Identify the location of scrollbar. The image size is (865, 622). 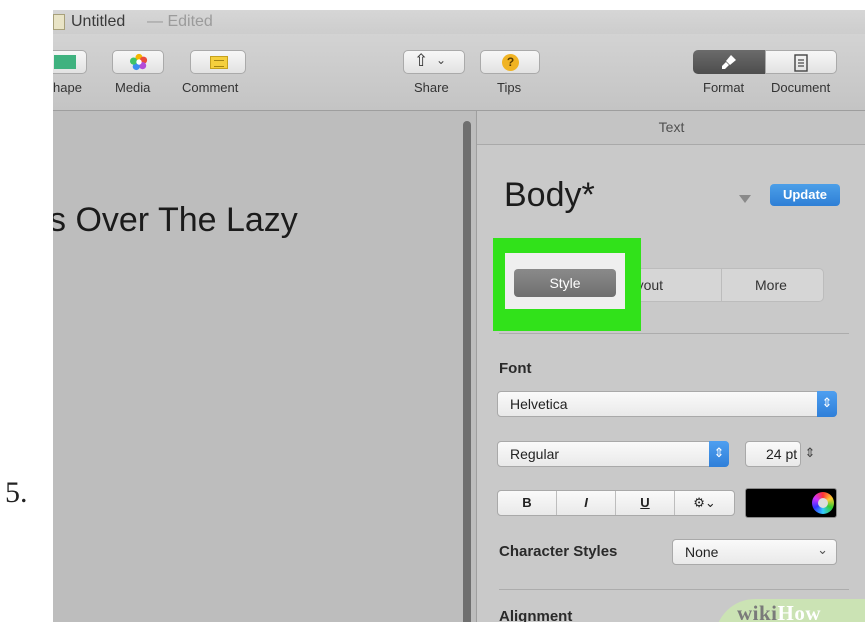
(467, 371).